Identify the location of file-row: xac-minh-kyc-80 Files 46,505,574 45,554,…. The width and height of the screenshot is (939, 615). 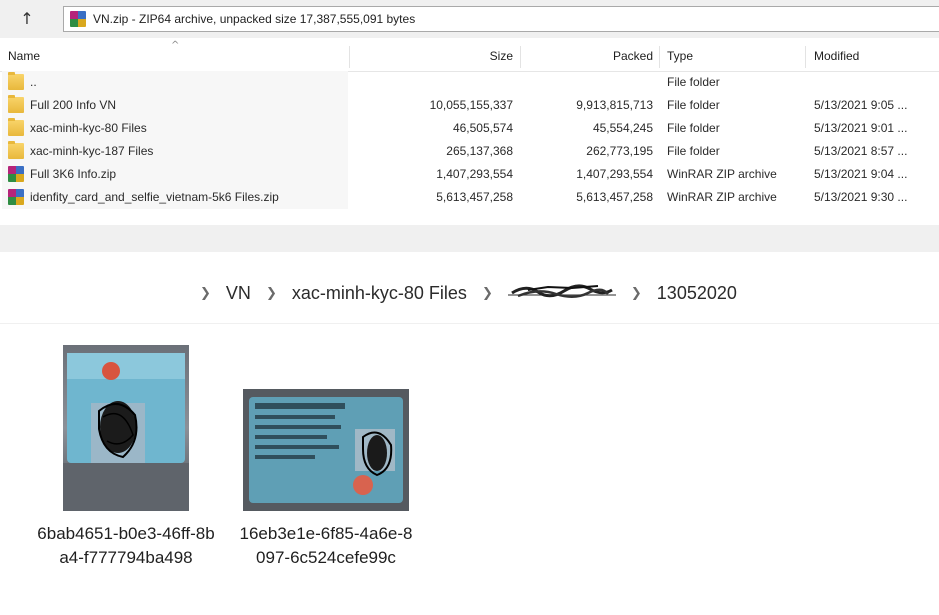
(469, 128).